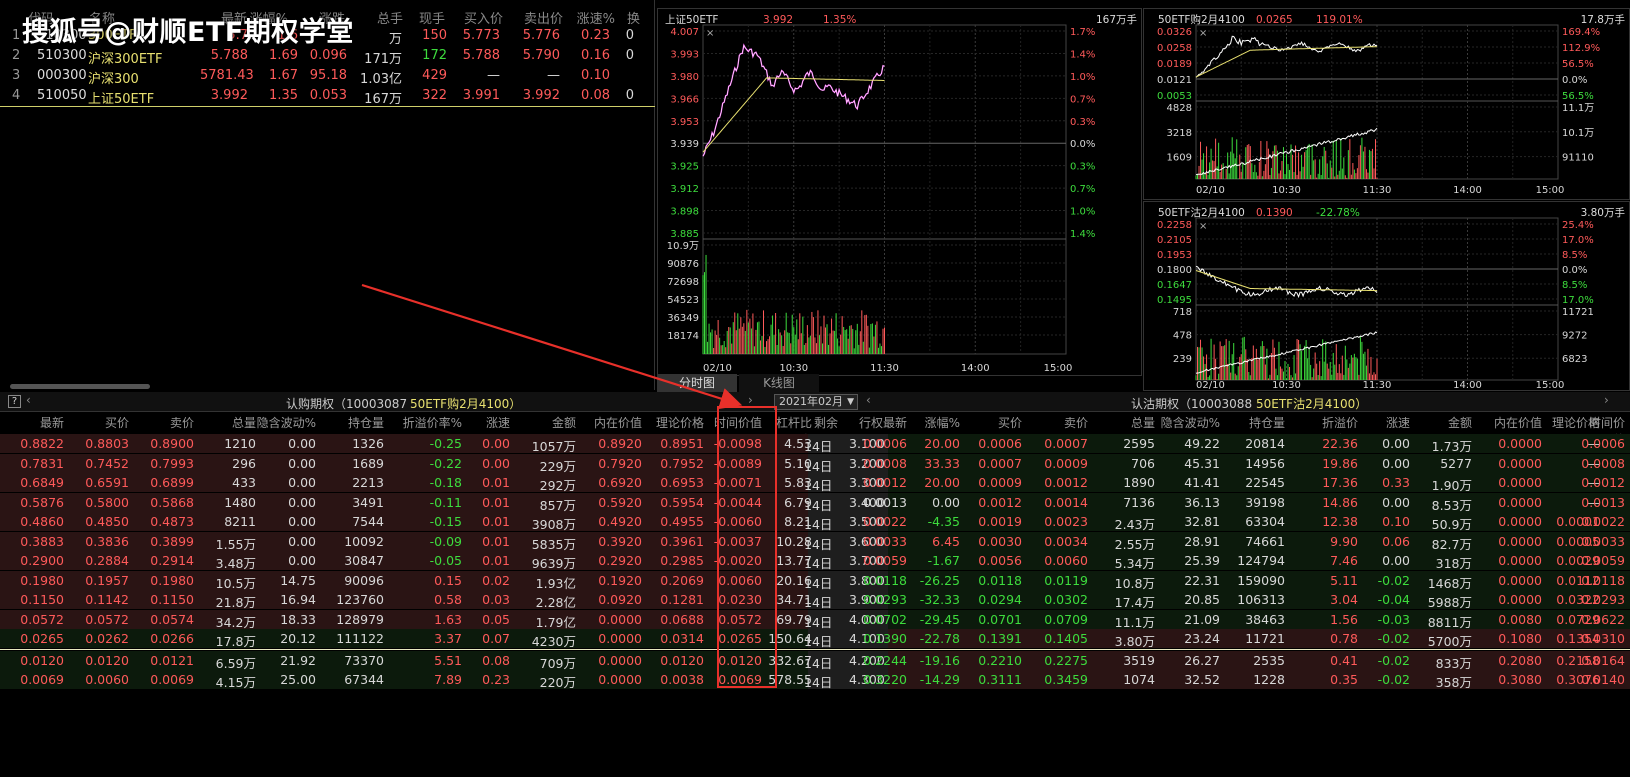 The height and width of the screenshot is (777, 1630). Describe the element at coordinates (939, 580) in the screenshot. I see `put-cell: -26.25` at that location.